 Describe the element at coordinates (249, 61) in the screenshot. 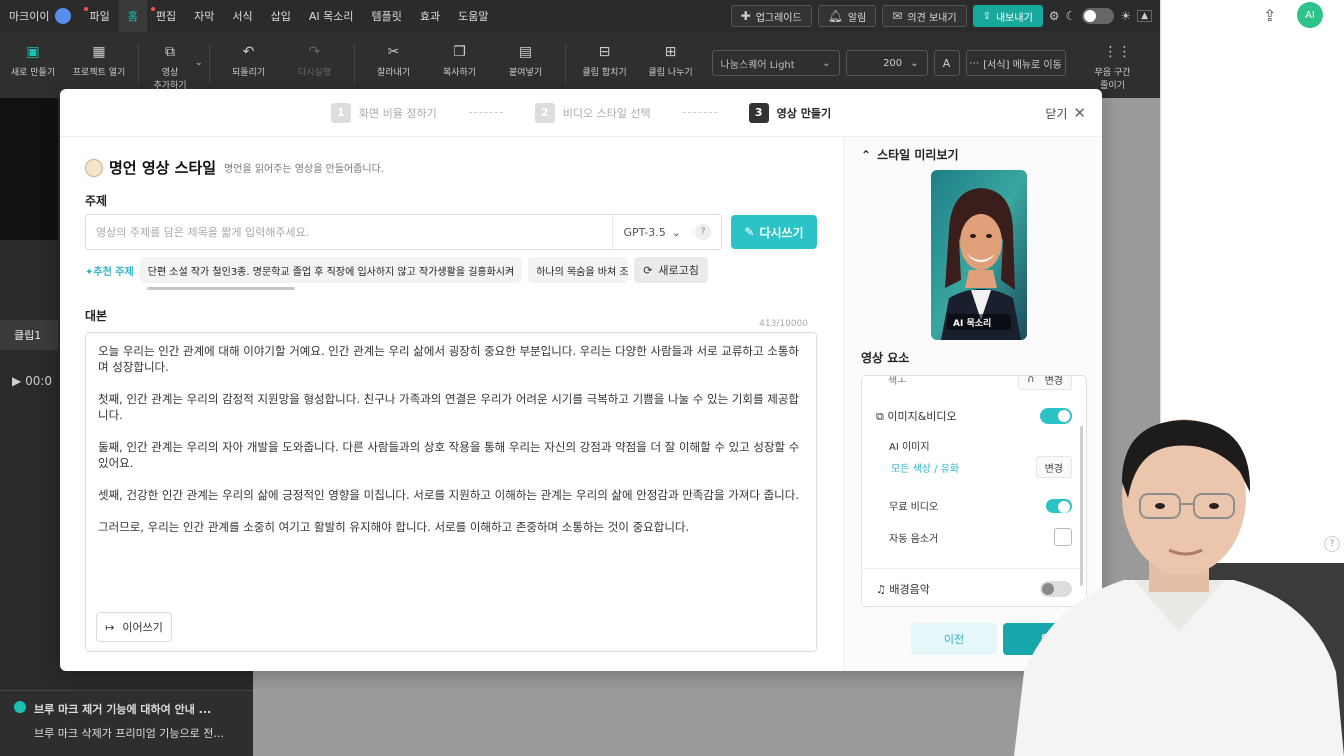

I see `undo-button: ↶ 되돌리기` at that location.